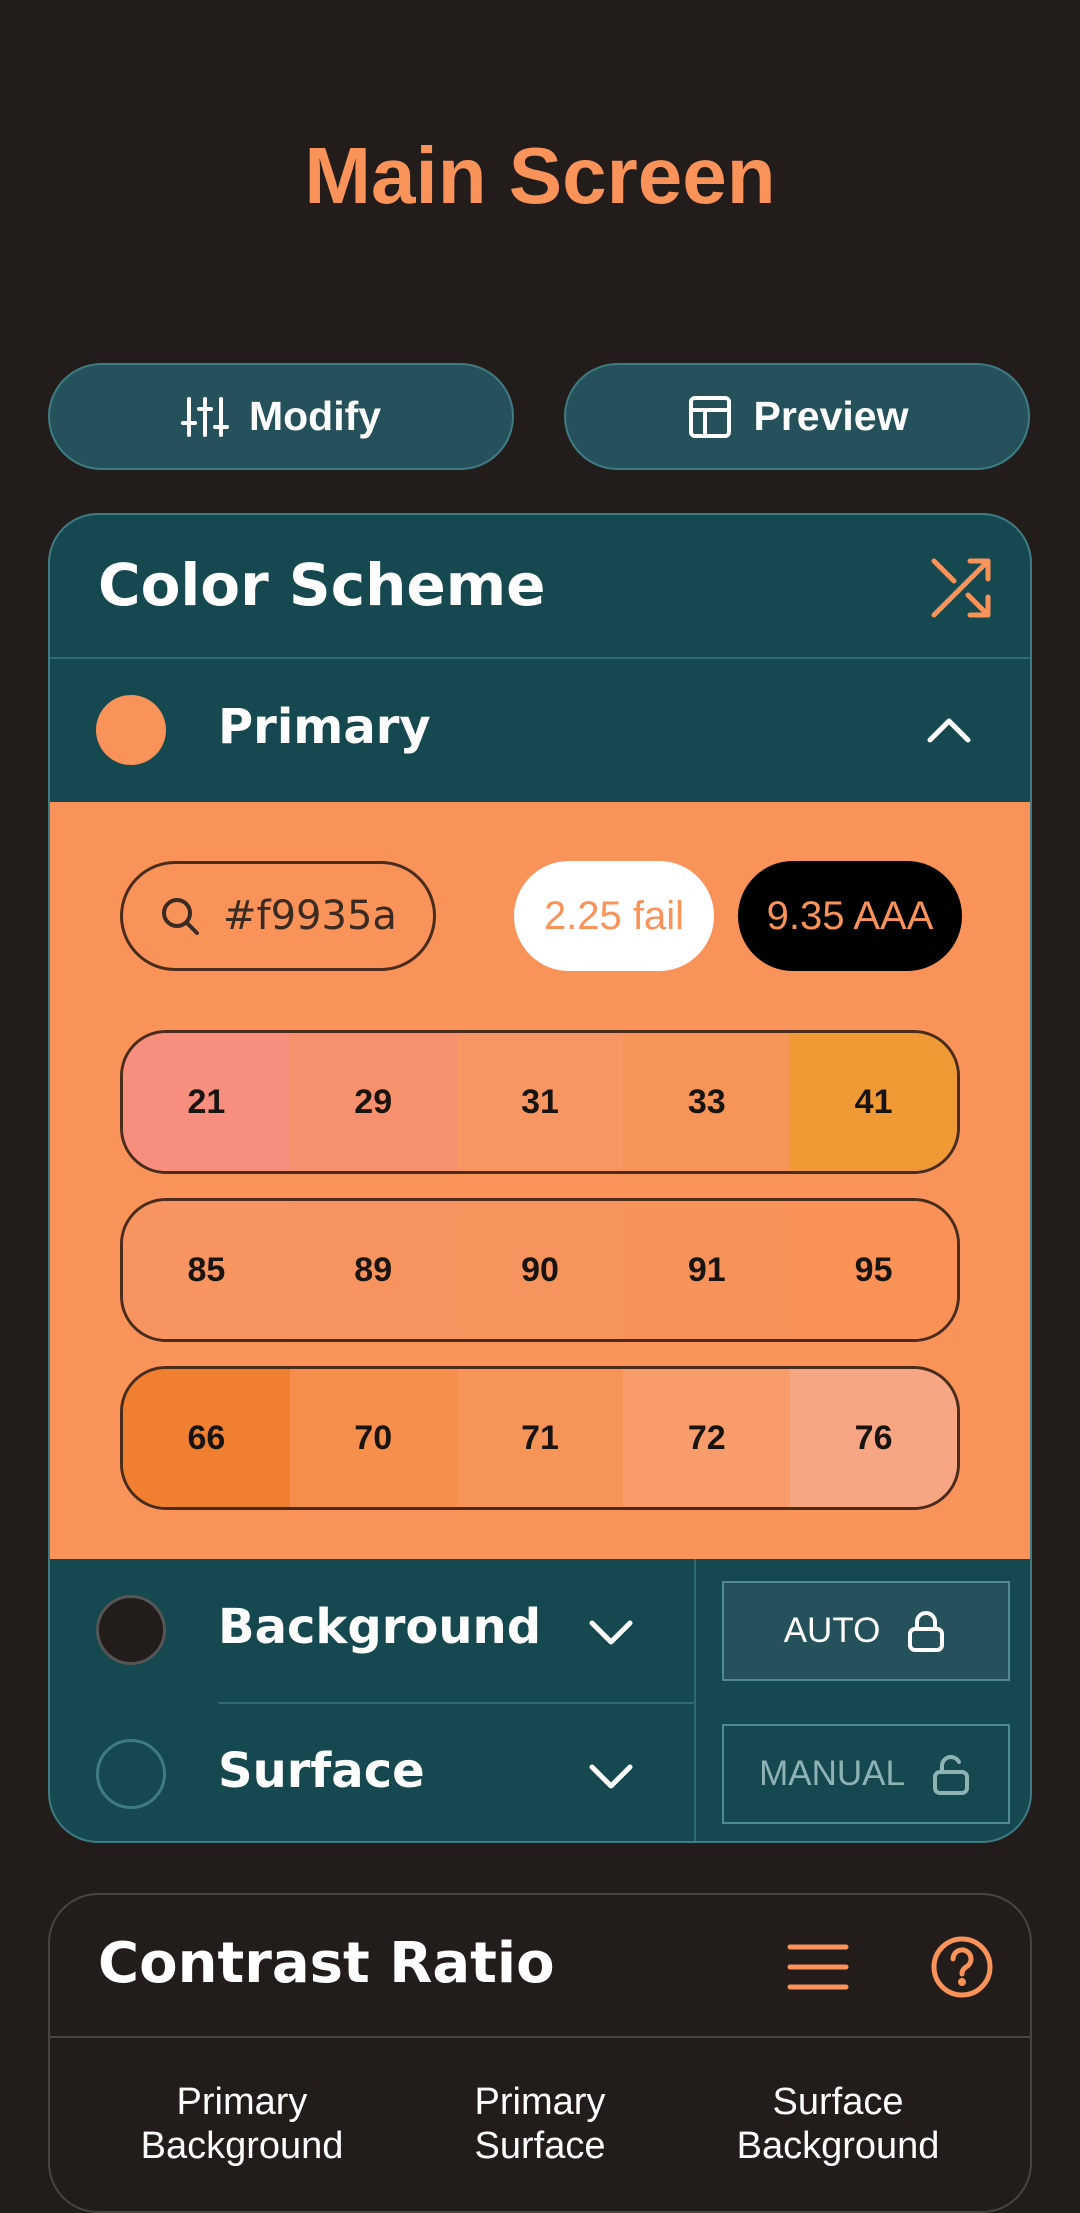 The width and height of the screenshot is (1080, 2213). I want to click on primary-row: Primary, so click(540, 730).